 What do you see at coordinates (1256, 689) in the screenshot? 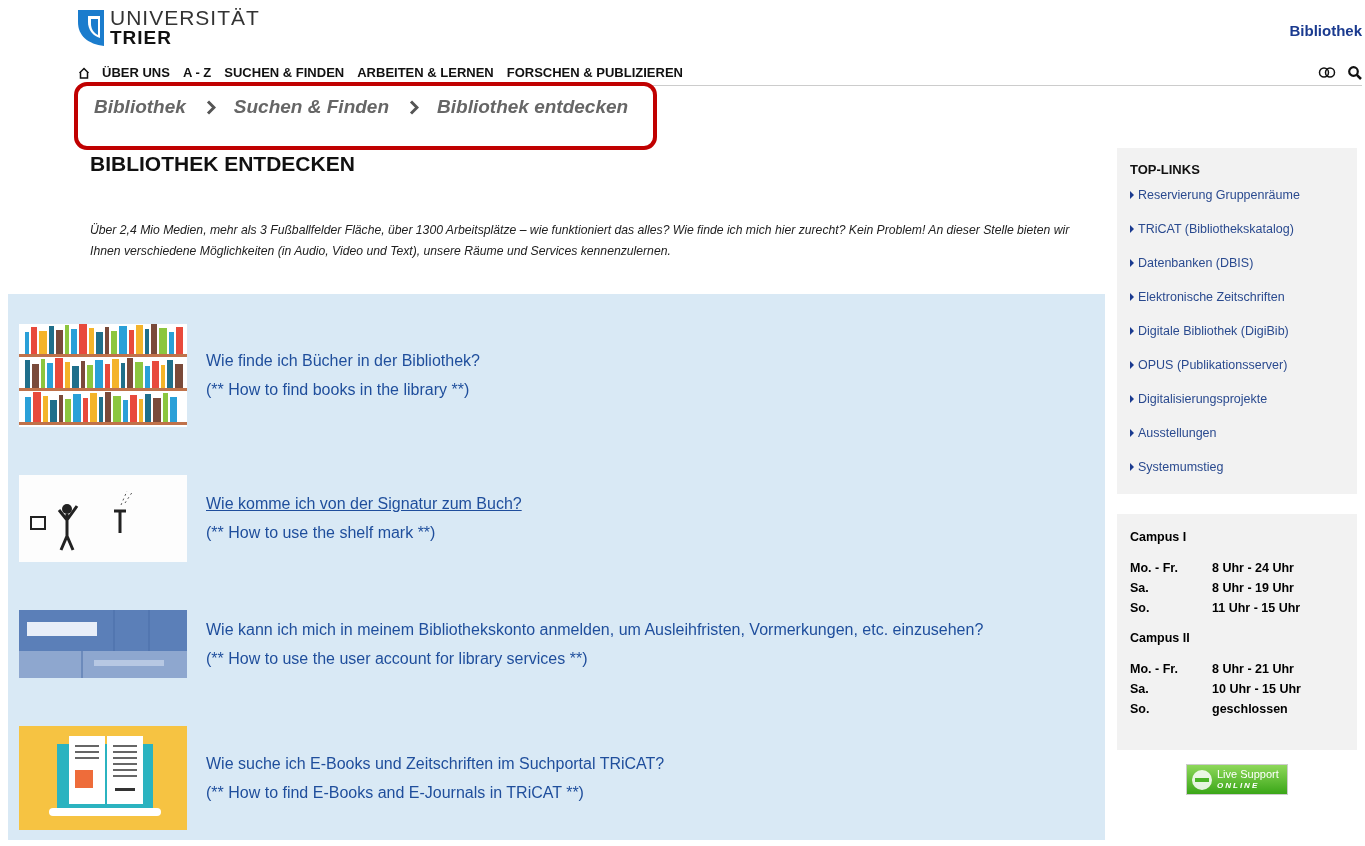
I see `hours-text: 10 Uhr - 15 Uhr` at bounding box center [1256, 689].